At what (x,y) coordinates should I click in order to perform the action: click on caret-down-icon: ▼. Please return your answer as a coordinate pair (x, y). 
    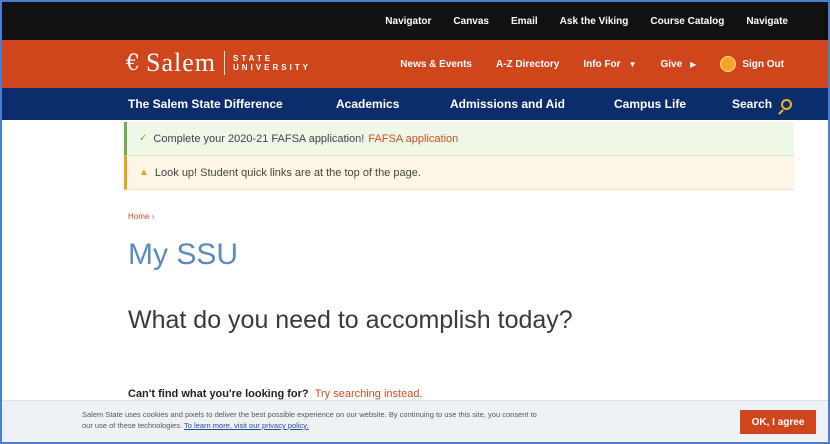
    Looking at the image, I should click on (632, 64).